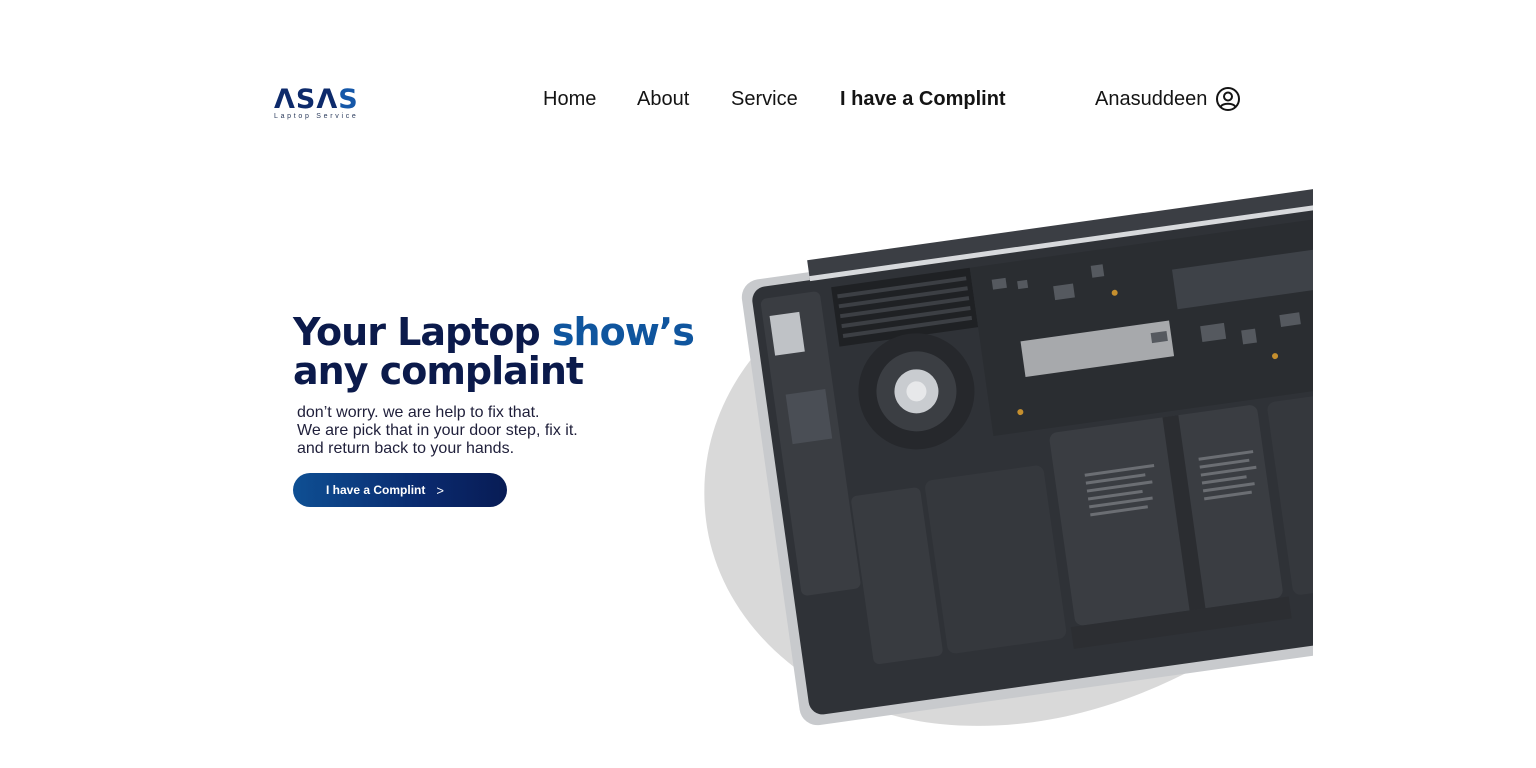  What do you see at coordinates (316, 99) in the screenshot?
I see `logo-mark: ΛSΛS` at bounding box center [316, 99].